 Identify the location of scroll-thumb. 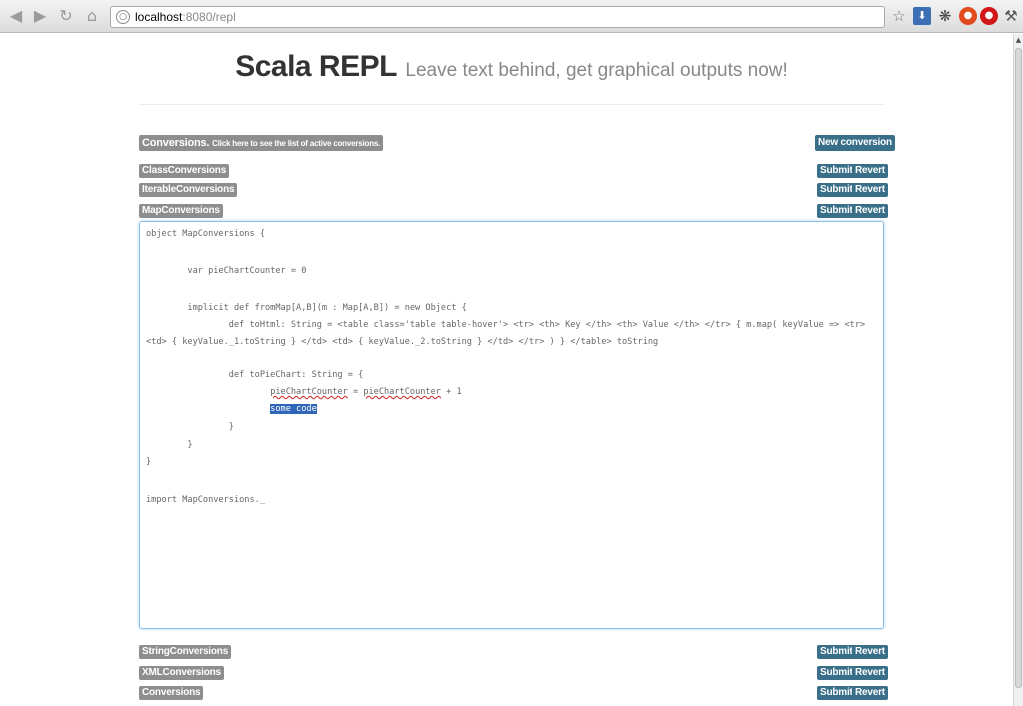
(1018, 368).